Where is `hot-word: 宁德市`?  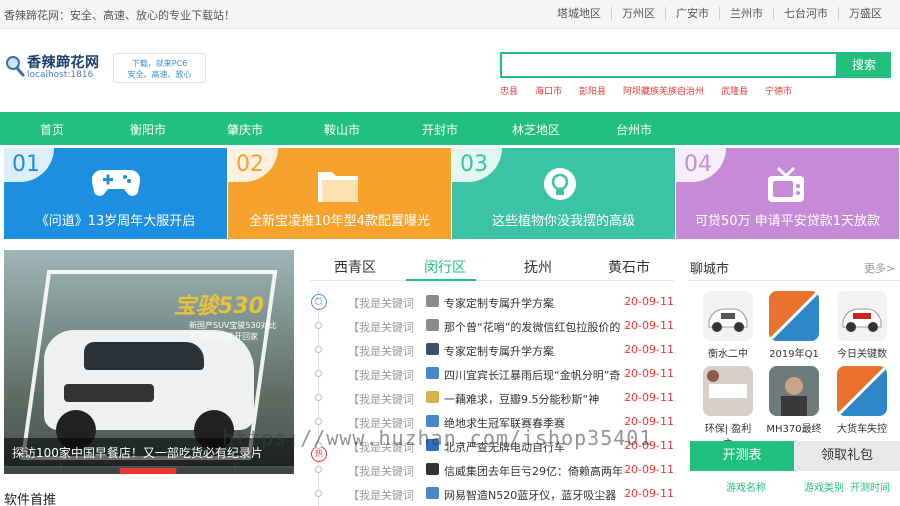
hot-word: 宁德市 is located at coordinates (778, 90).